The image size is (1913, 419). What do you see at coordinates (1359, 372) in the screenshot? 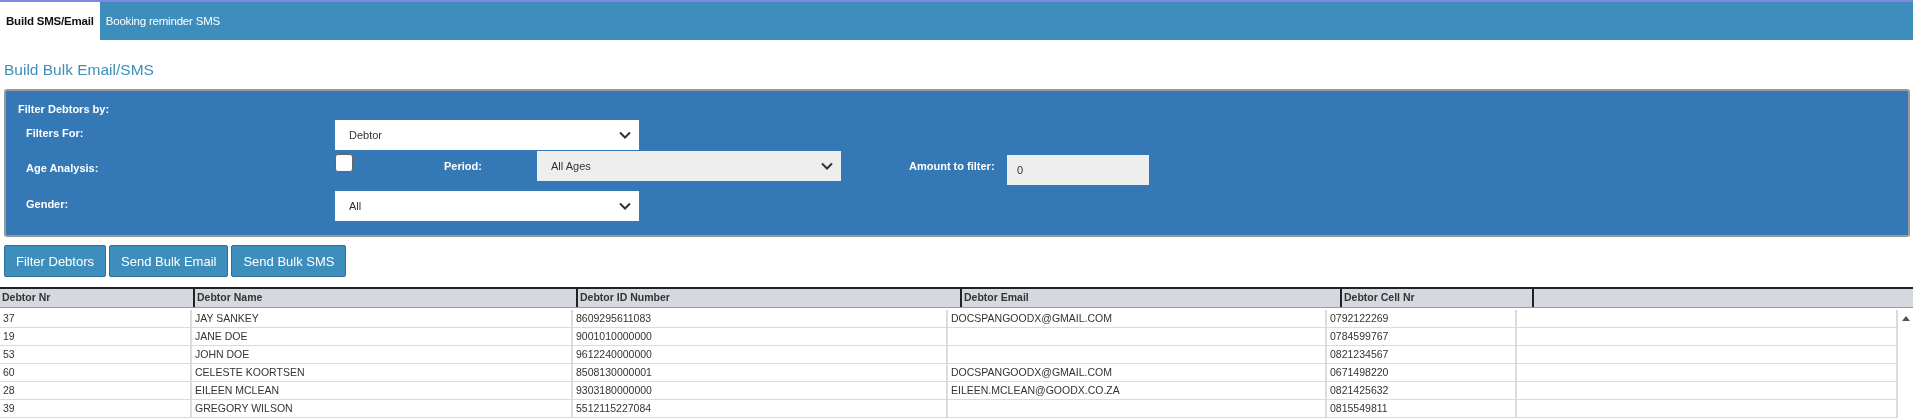
I see `table-cell: 0671498220` at bounding box center [1359, 372].